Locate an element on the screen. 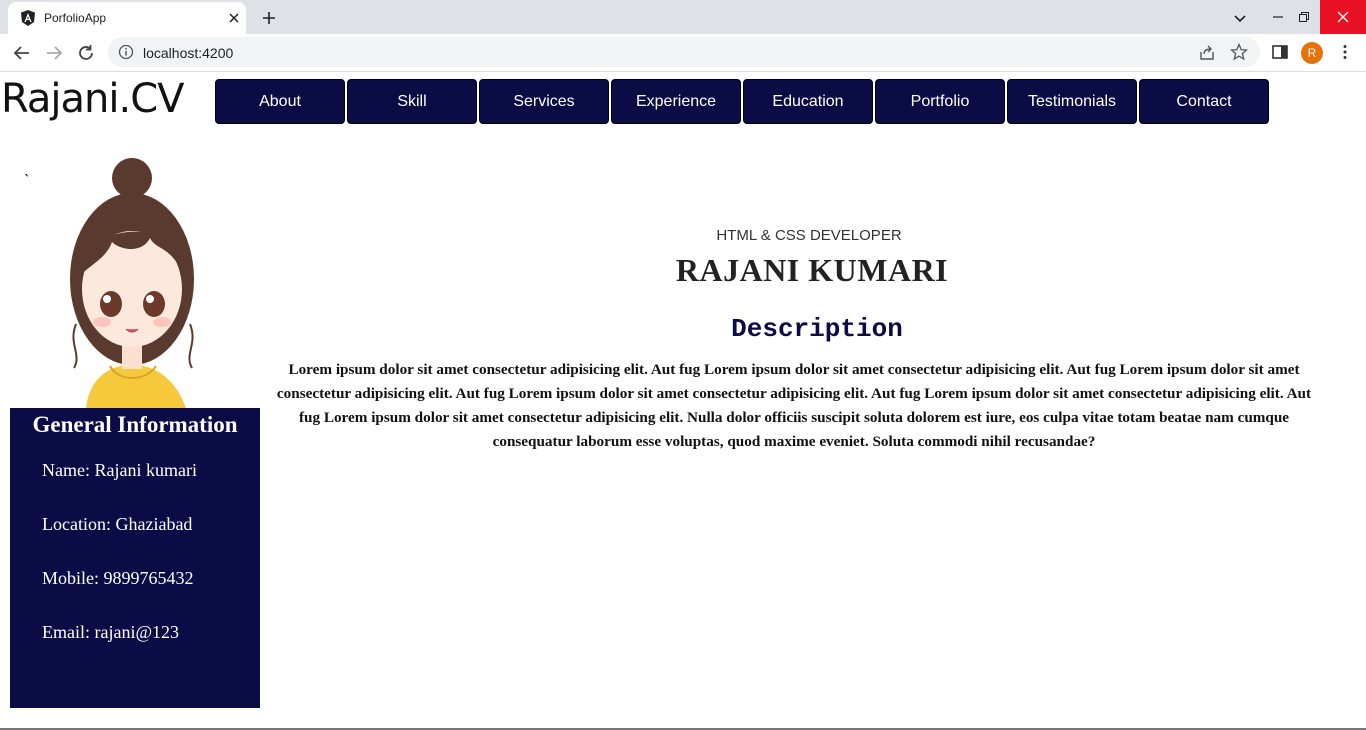 The image size is (1366, 730). sidepanel-icon is located at coordinates (1280, 52).